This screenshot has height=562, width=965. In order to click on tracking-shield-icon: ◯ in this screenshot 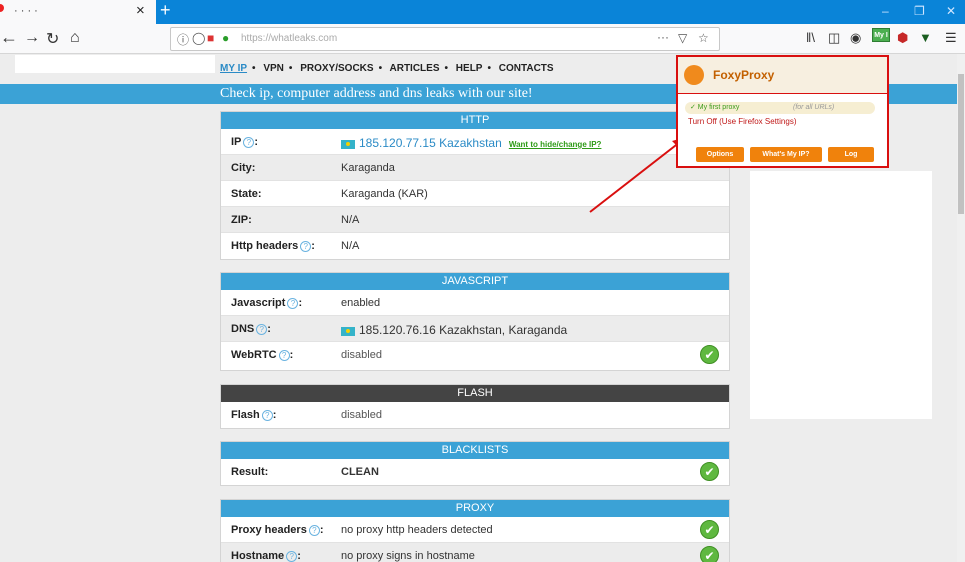, I will do `click(198, 38)`.